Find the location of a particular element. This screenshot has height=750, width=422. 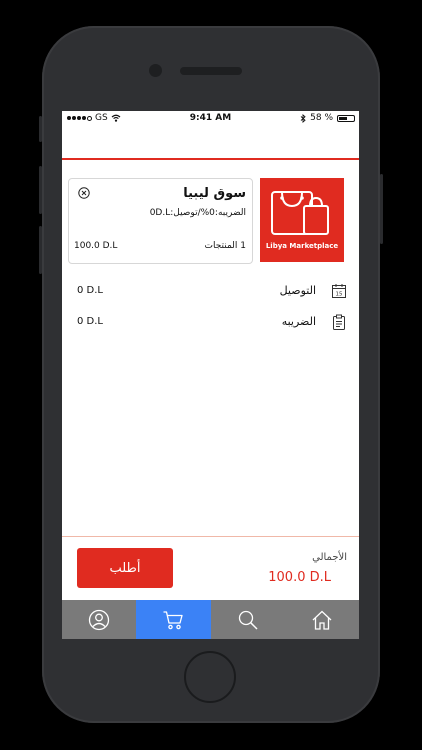

total-label: الأجمالي is located at coordinates (329, 557).